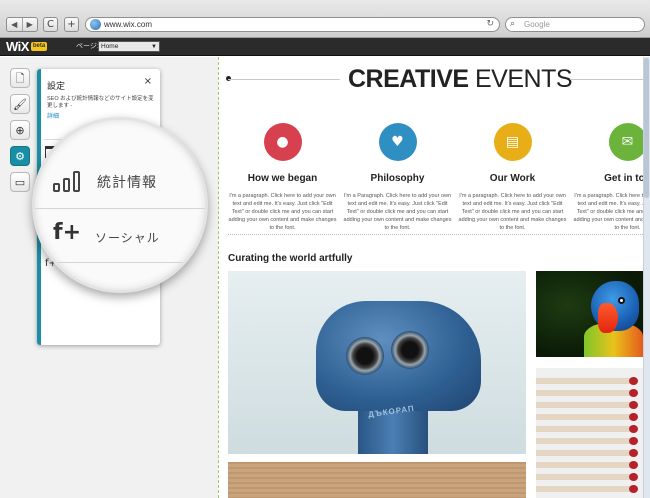  Describe the element at coordinates (512, 142) in the screenshot. I see `document-icon: ▤` at that location.